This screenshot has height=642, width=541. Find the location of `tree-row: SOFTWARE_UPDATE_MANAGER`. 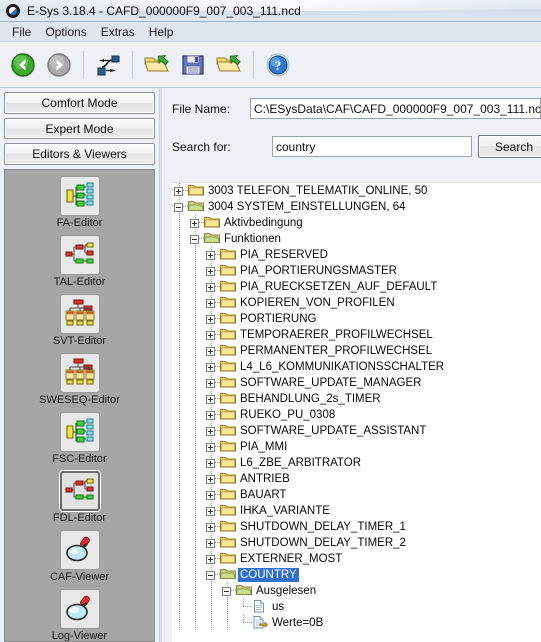

tree-row: SOFTWARE_UPDATE_MANAGER is located at coordinates (356, 383).